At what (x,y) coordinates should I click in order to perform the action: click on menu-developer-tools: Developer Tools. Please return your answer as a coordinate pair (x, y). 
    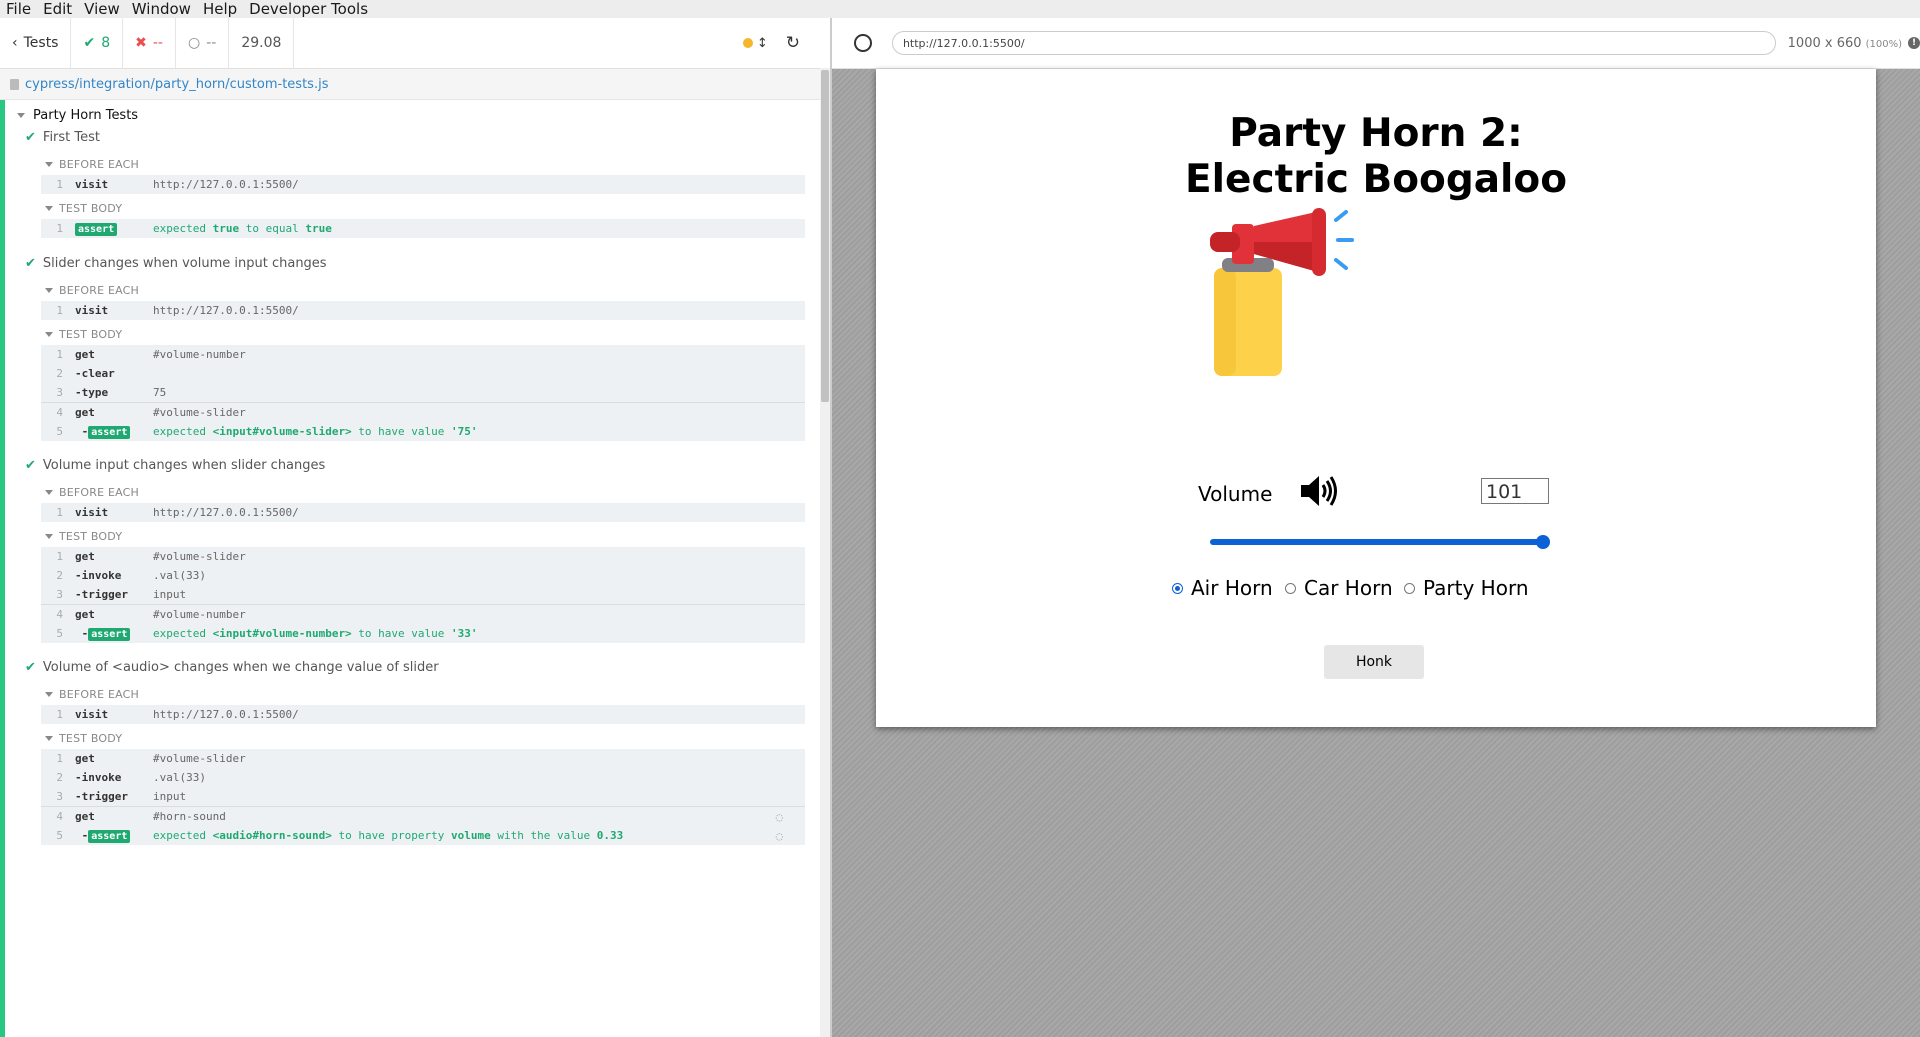
    Looking at the image, I should click on (308, 9).